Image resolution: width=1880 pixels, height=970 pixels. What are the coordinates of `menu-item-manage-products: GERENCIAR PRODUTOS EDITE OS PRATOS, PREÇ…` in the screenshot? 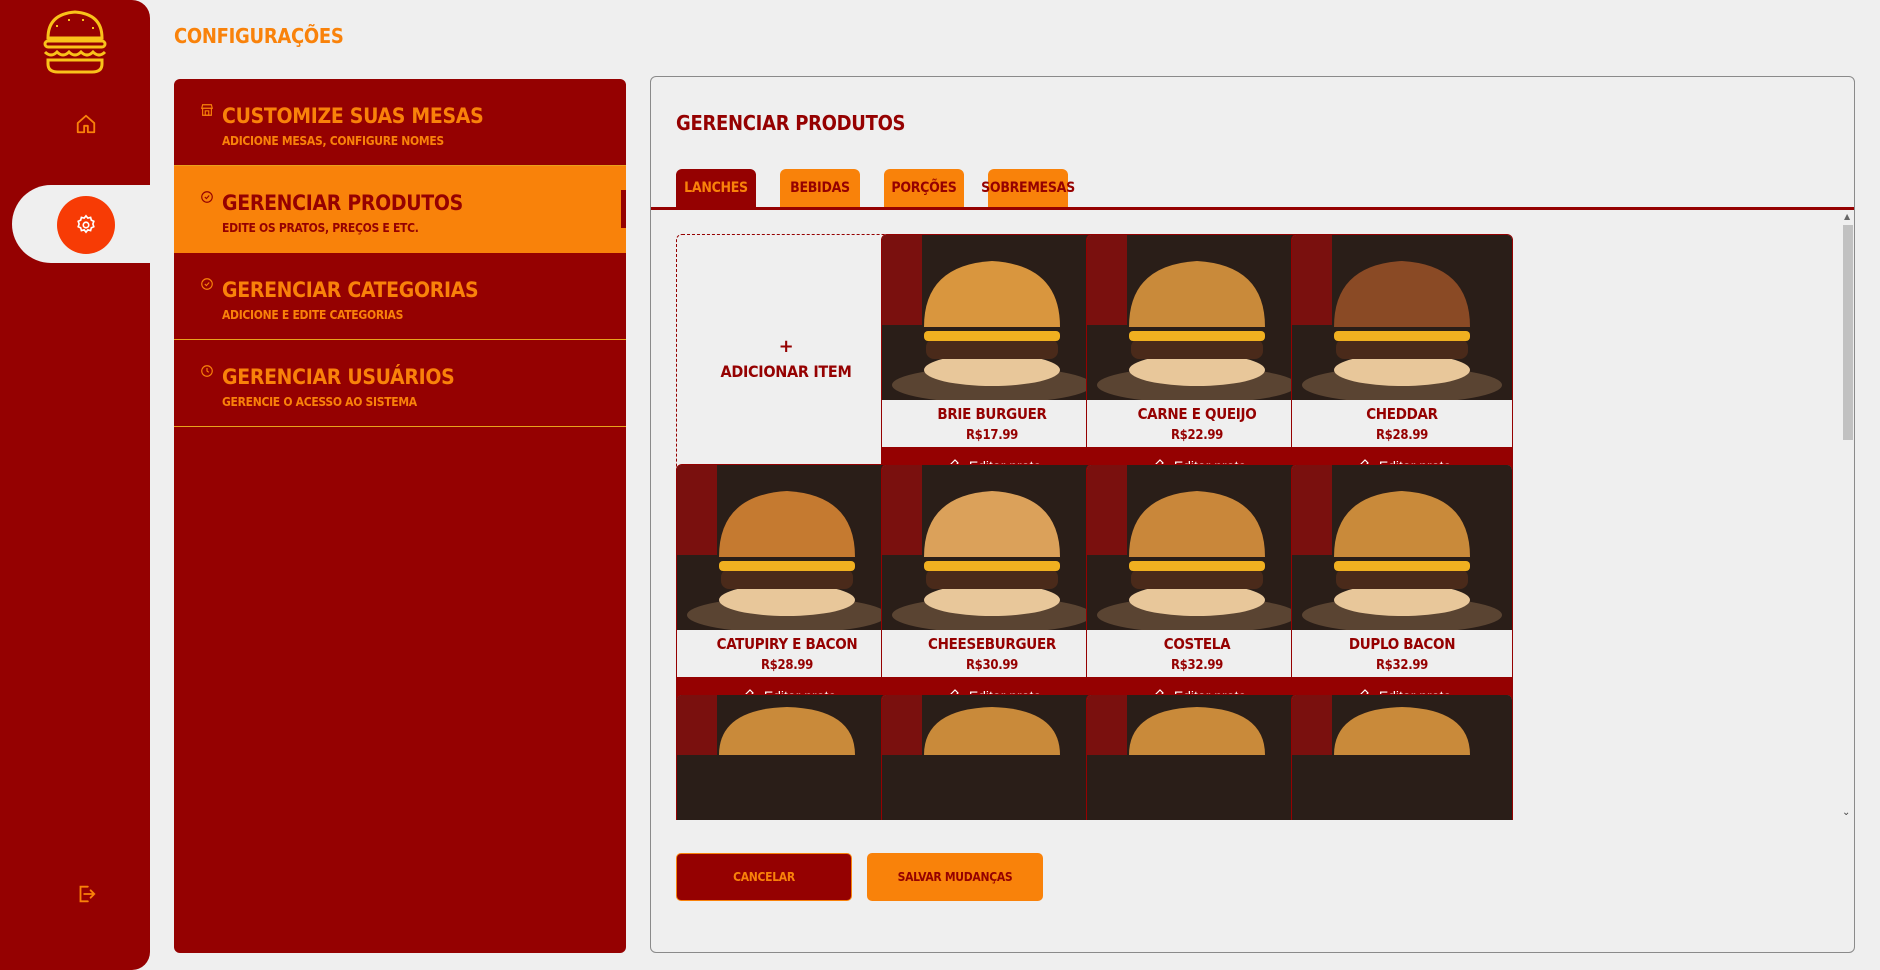 It's located at (400, 209).